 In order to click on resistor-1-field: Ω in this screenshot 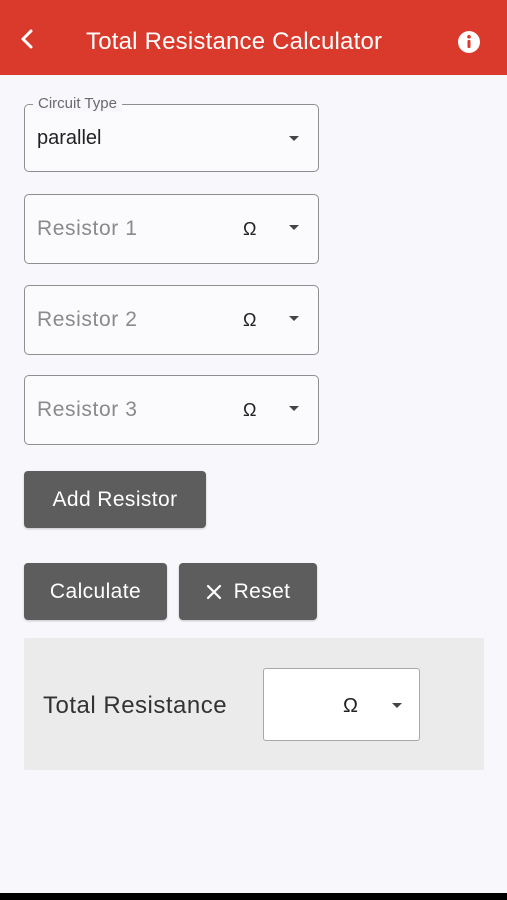, I will do `click(171, 229)`.